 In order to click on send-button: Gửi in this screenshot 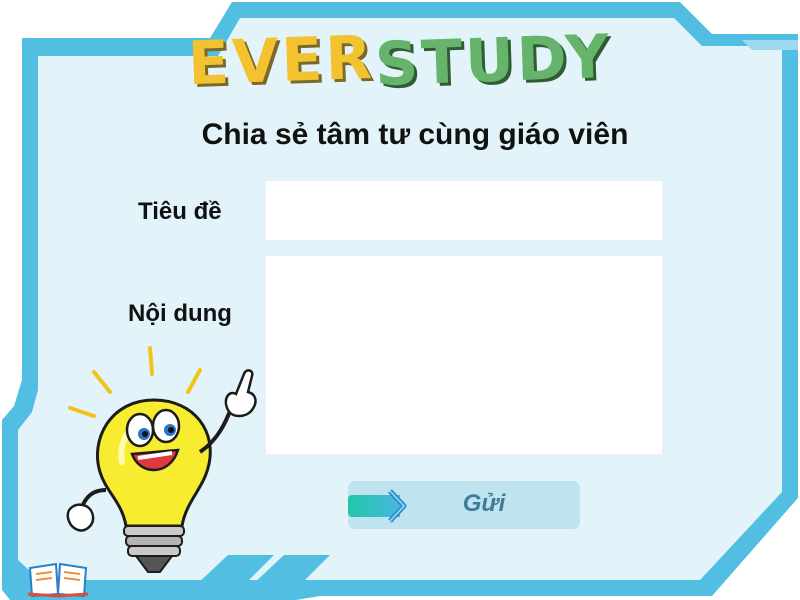, I will do `click(464, 505)`.